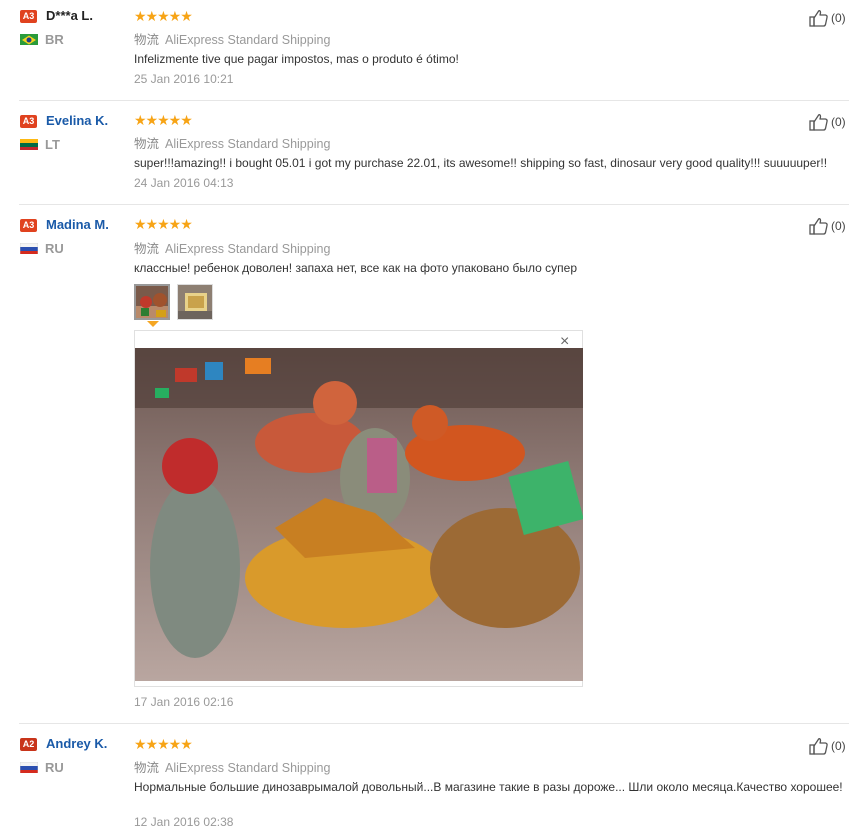 The width and height of the screenshot is (855, 830). I want to click on review-date: 17 Jan 2016 02:16, so click(184, 702).